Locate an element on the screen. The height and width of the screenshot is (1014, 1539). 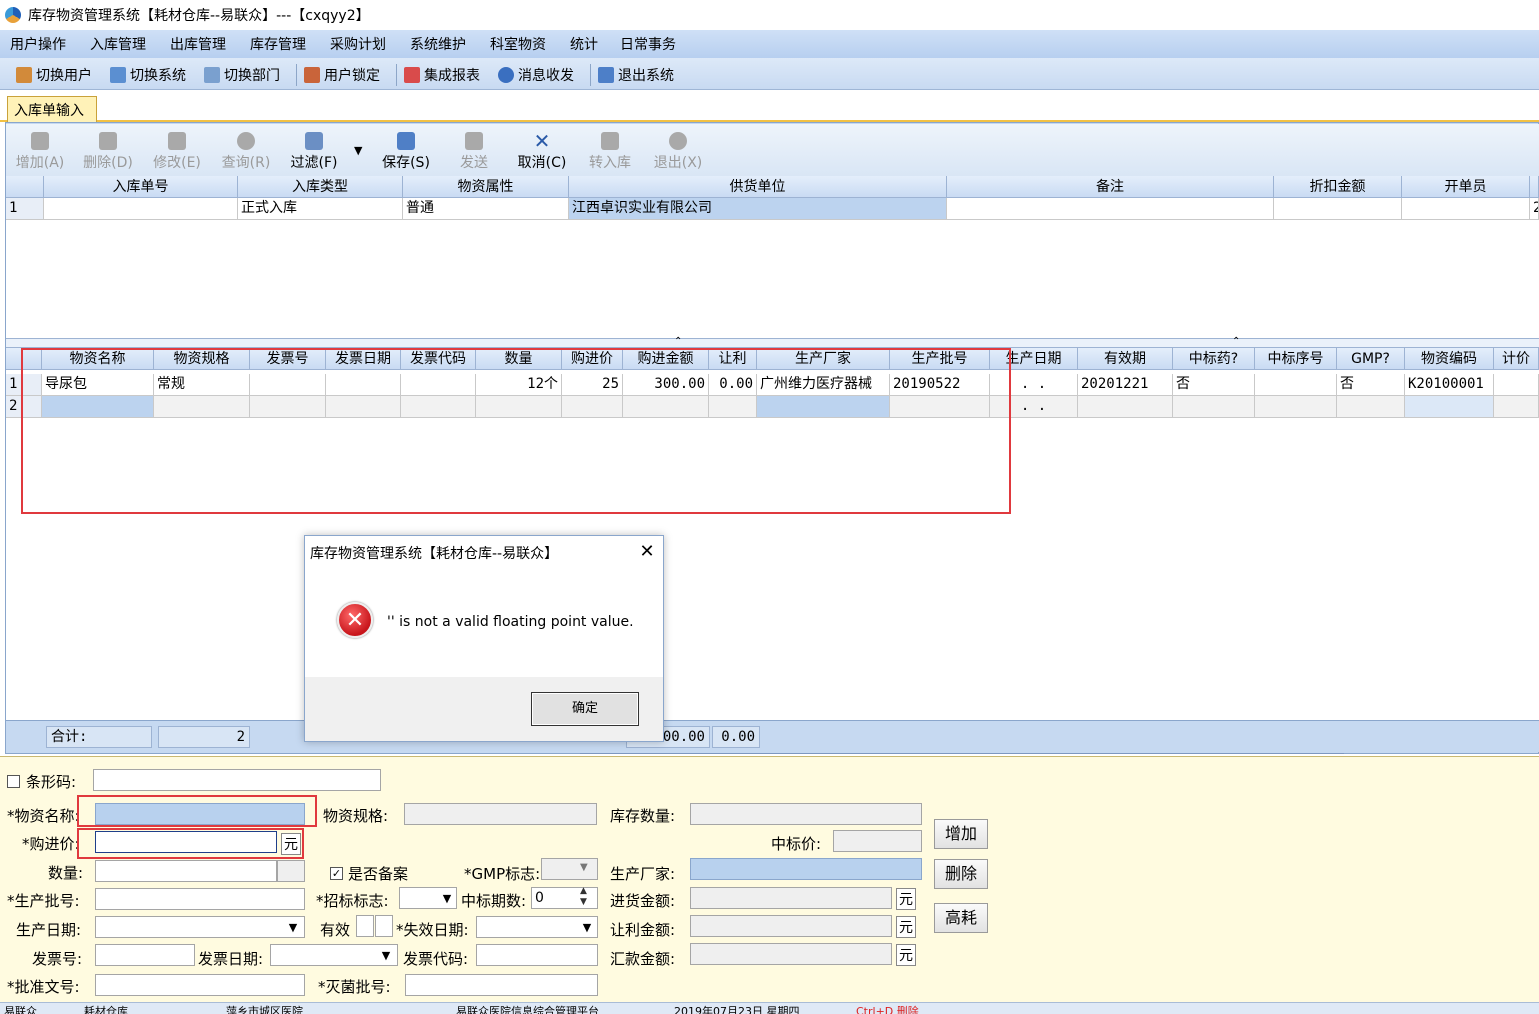
discount-amount-input is located at coordinates (791, 926).